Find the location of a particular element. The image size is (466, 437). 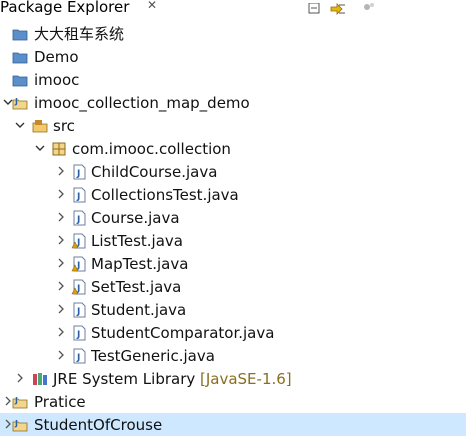

tree-item: J TestGeneric.java is located at coordinates (233, 355).